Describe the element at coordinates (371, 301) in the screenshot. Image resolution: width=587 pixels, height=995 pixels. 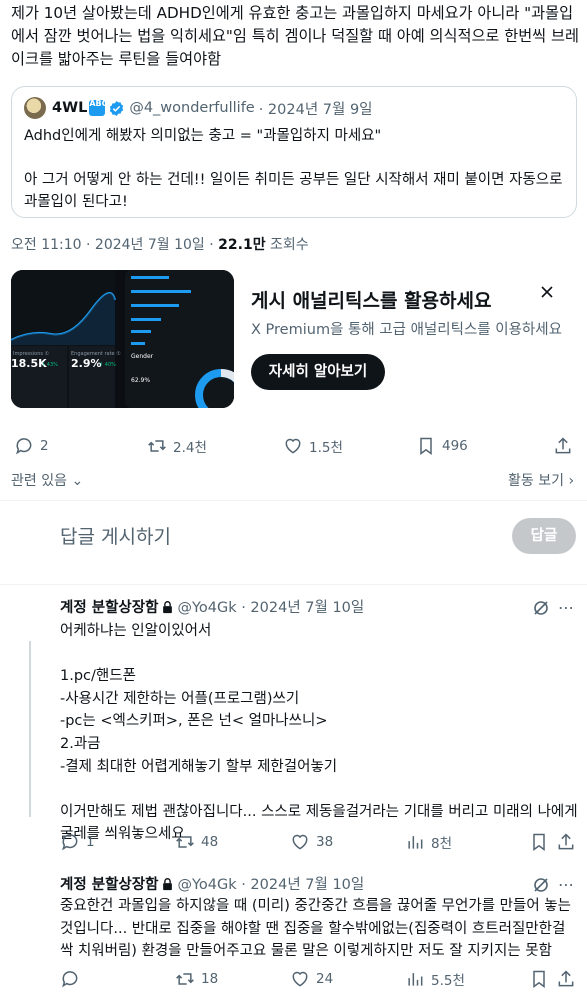
I see `promo-title: 게시 애널리틱스를 활용하세요` at that location.